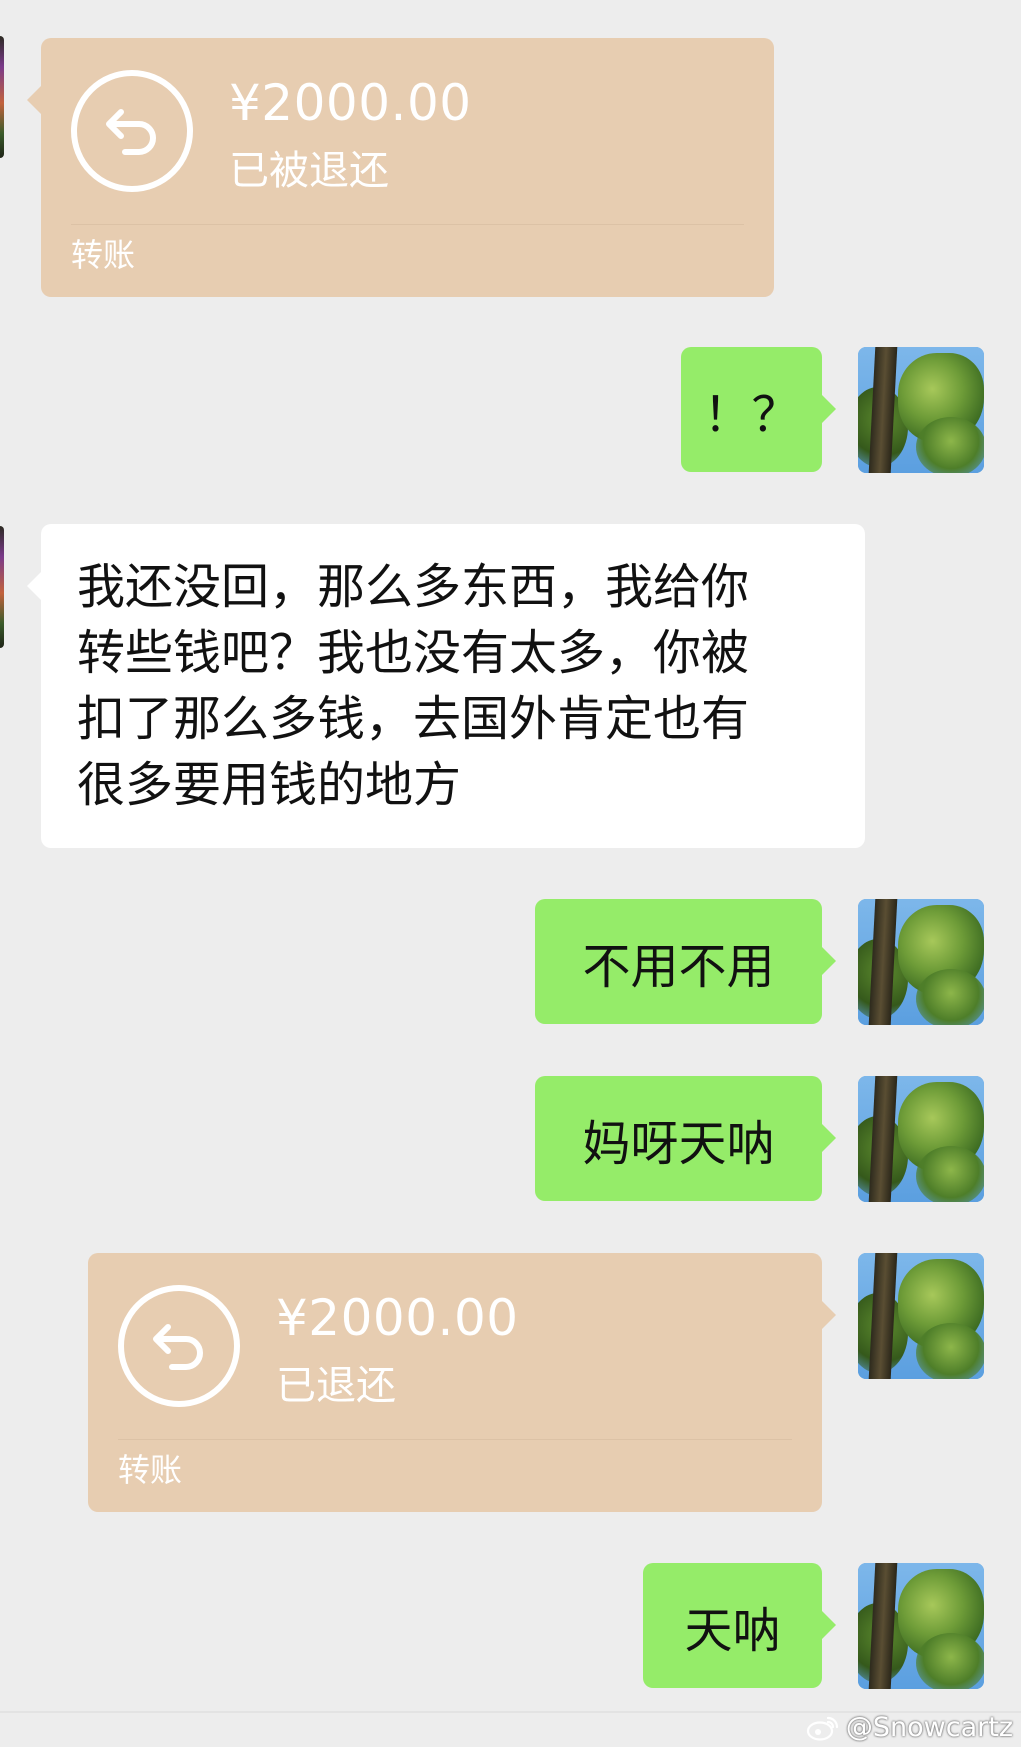  Describe the element at coordinates (732, 1630) in the screenshot. I see `message-text: 天呐` at that location.